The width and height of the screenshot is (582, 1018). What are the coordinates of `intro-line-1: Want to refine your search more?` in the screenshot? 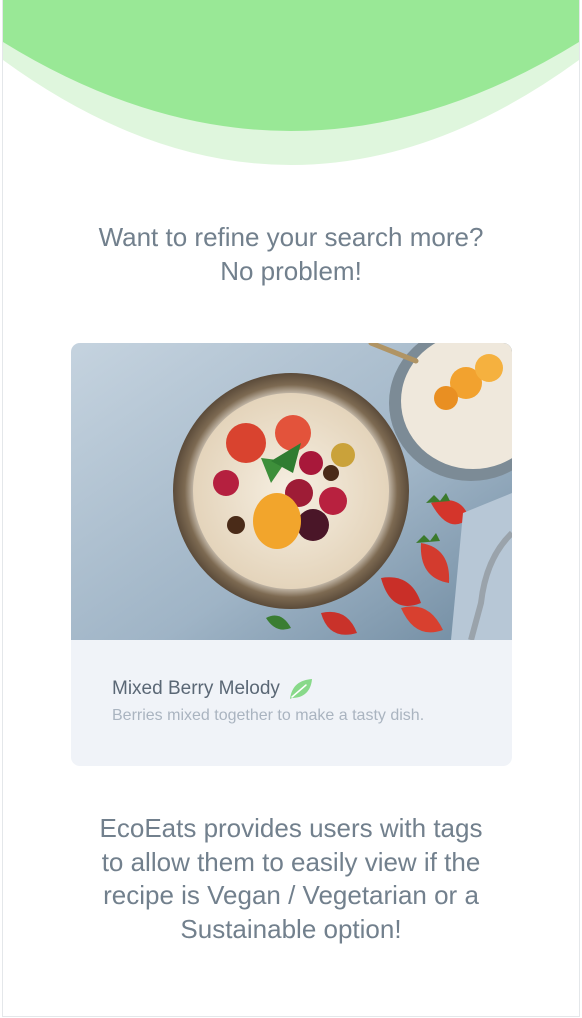 It's located at (291, 237).